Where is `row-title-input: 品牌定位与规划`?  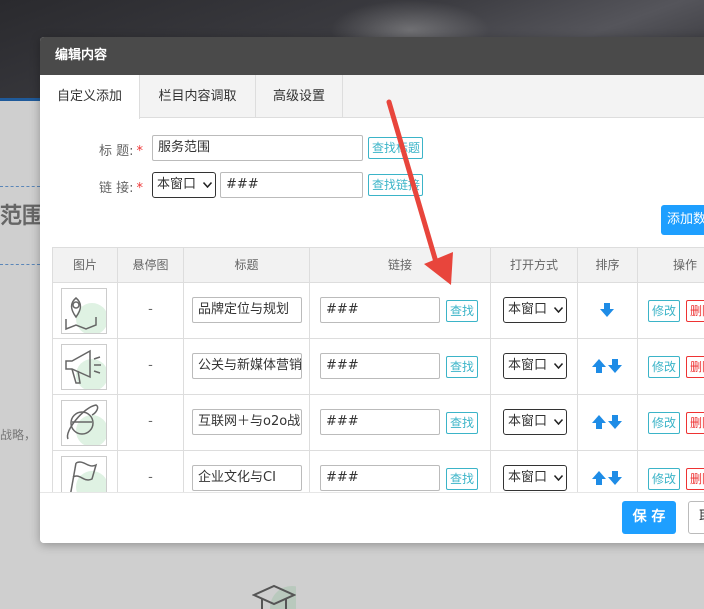 row-title-input: 品牌定位与规划 is located at coordinates (247, 310).